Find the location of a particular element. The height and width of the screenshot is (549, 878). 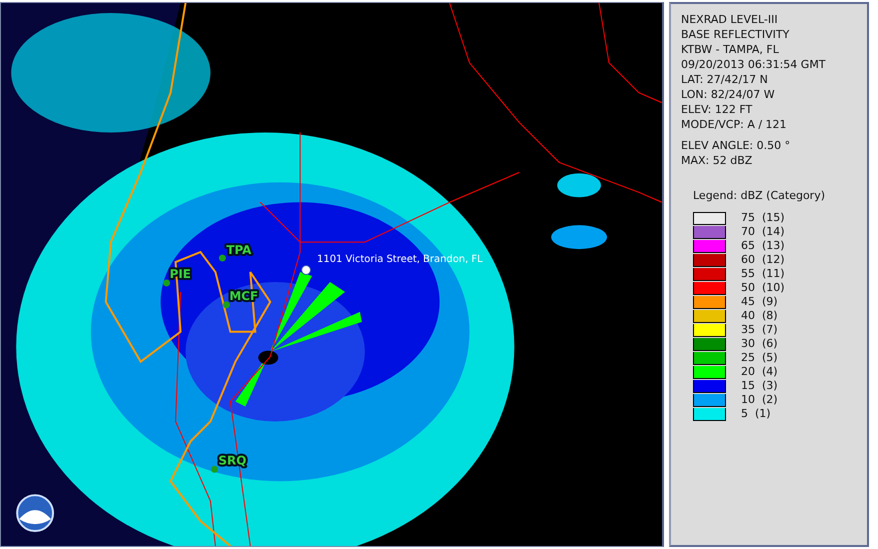

legend-label: 15 (3) is located at coordinates (759, 386).